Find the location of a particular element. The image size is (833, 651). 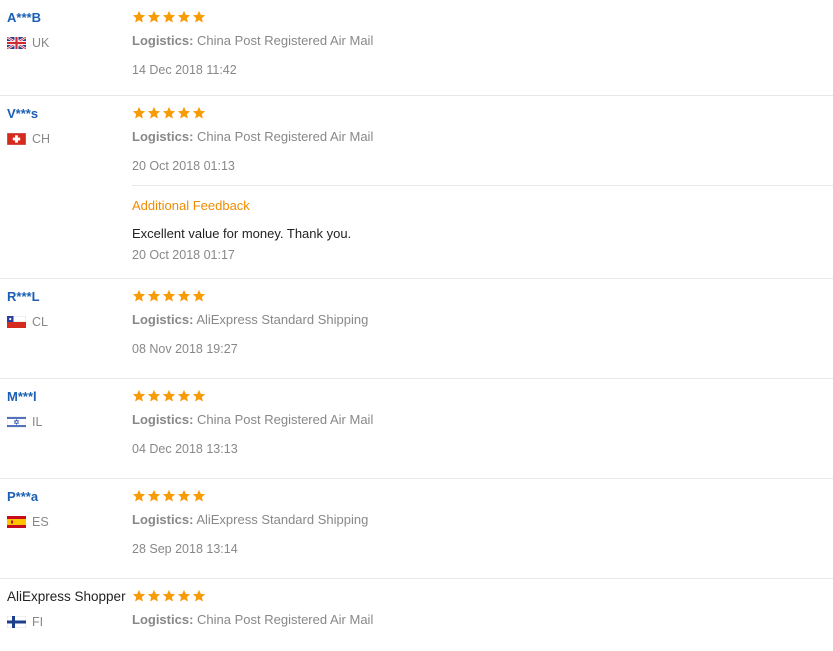

uk-flag-icon is located at coordinates (16, 43).